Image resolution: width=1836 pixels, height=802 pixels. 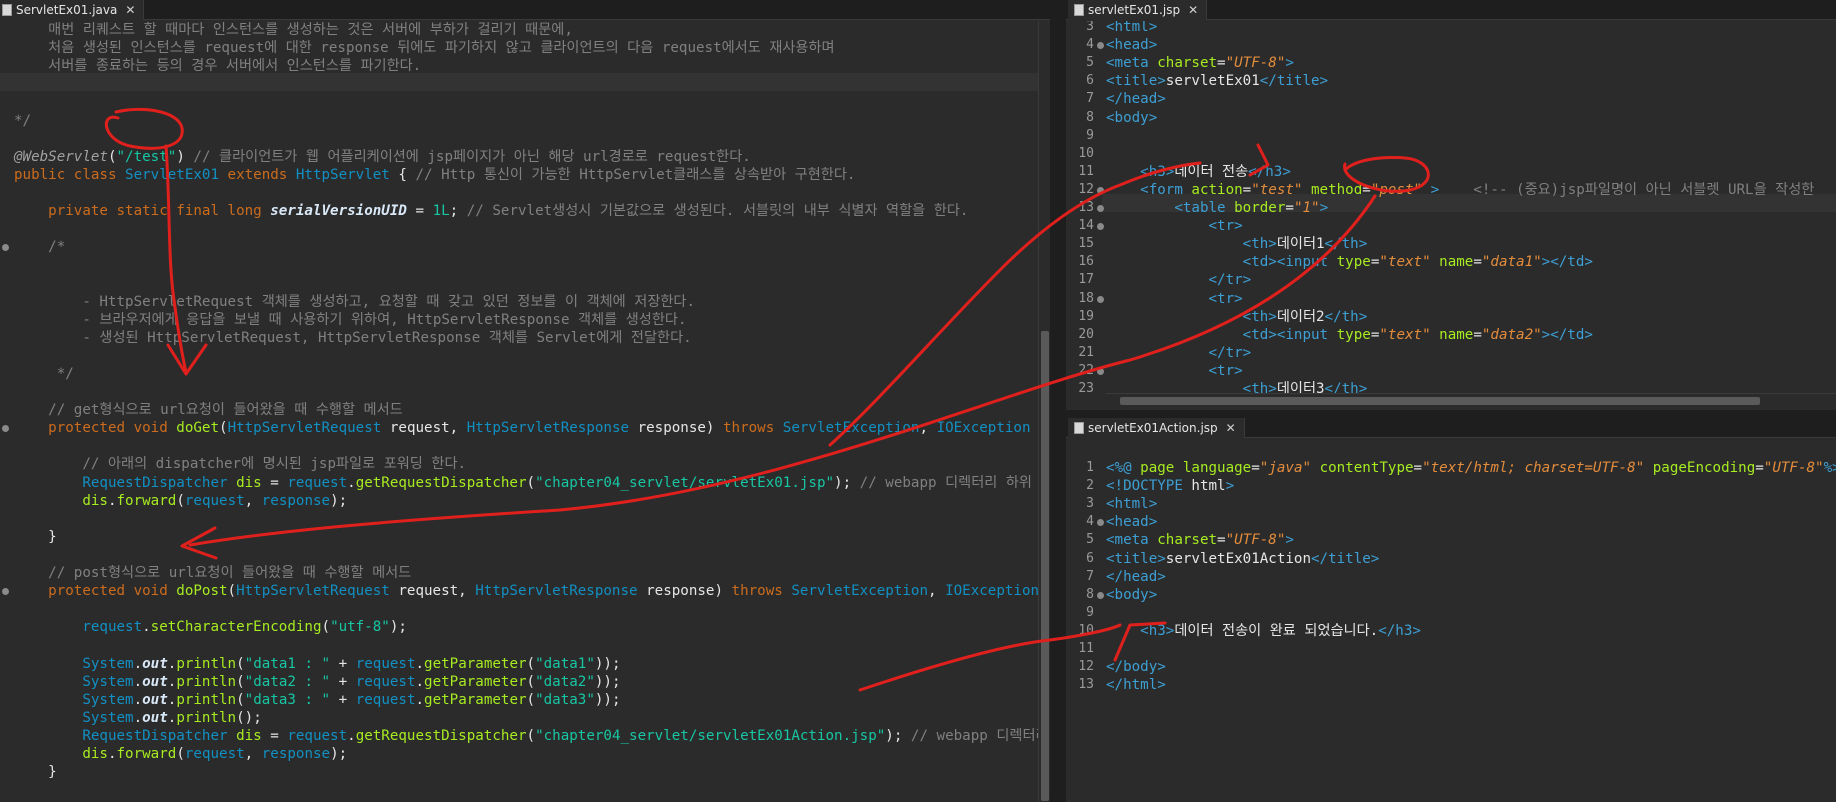 What do you see at coordinates (1289, 334) in the screenshot?
I see `code-token: <td><input` at bounding box center [1289, 334].